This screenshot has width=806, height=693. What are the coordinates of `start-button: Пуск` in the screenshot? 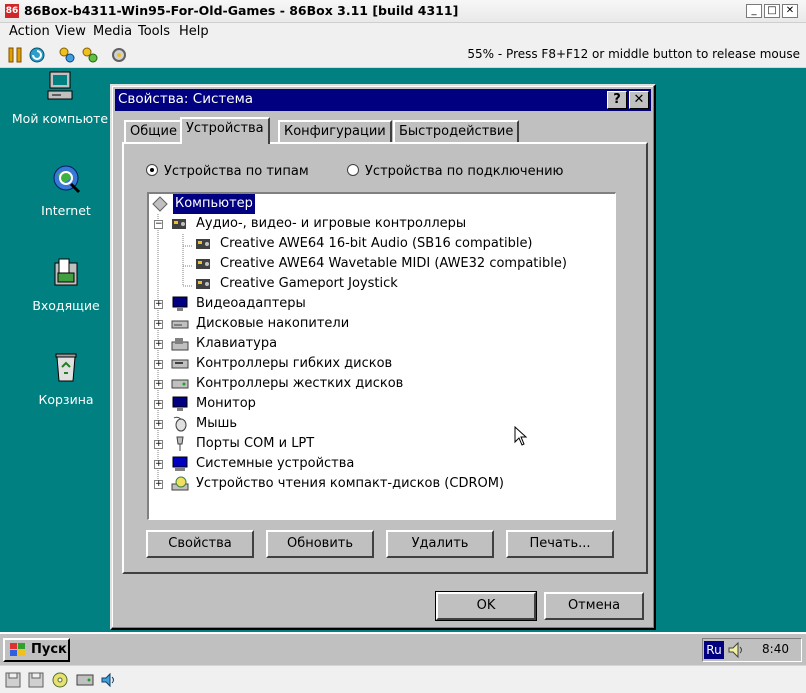 It's located at (36, 650).